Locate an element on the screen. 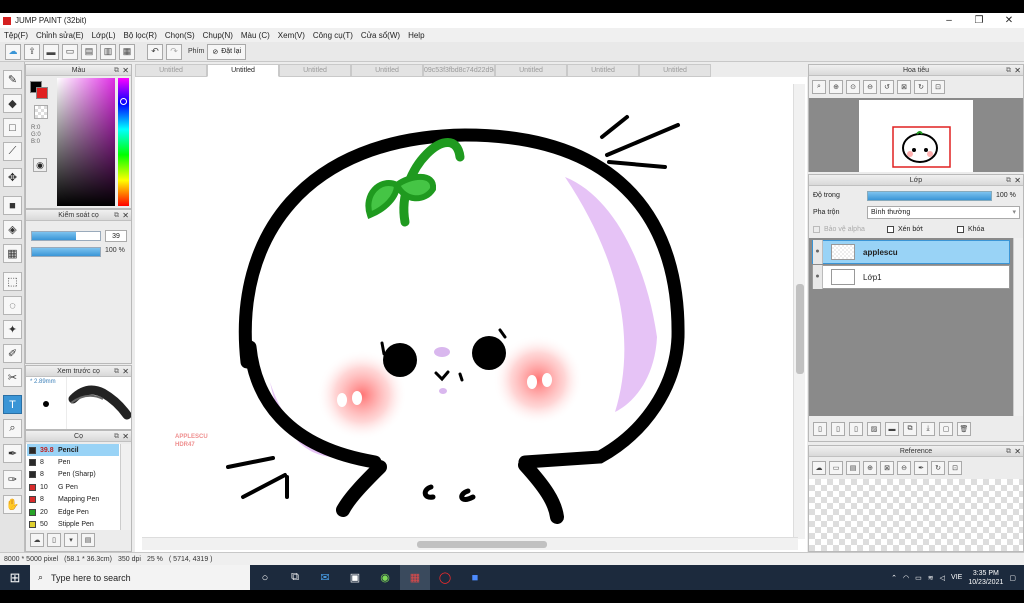 This screenshot has width=1024, height=603. size-slider is located at coordinates (66, 236).